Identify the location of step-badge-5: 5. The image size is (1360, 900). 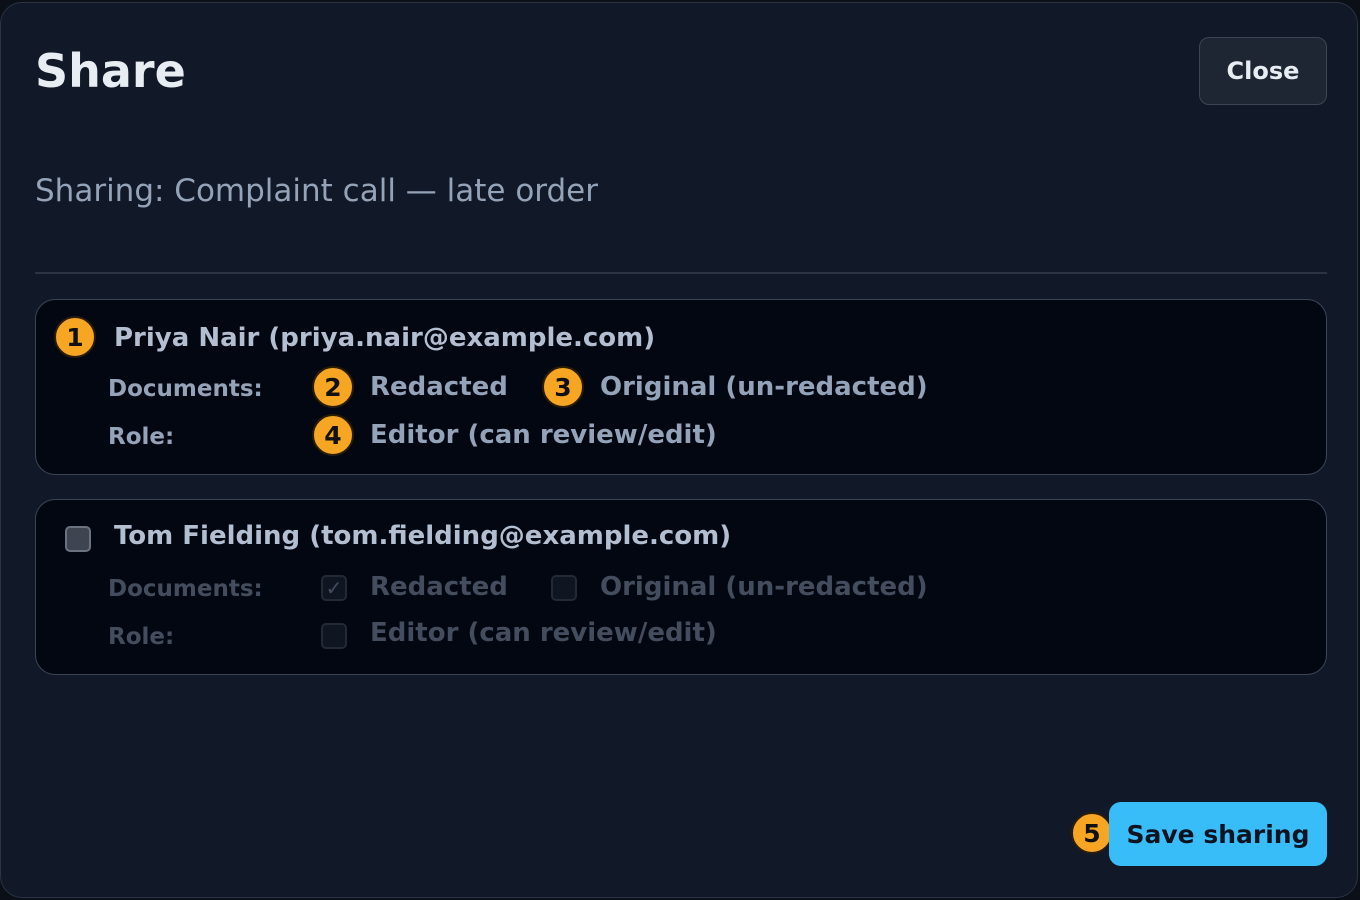
(1092, 833).